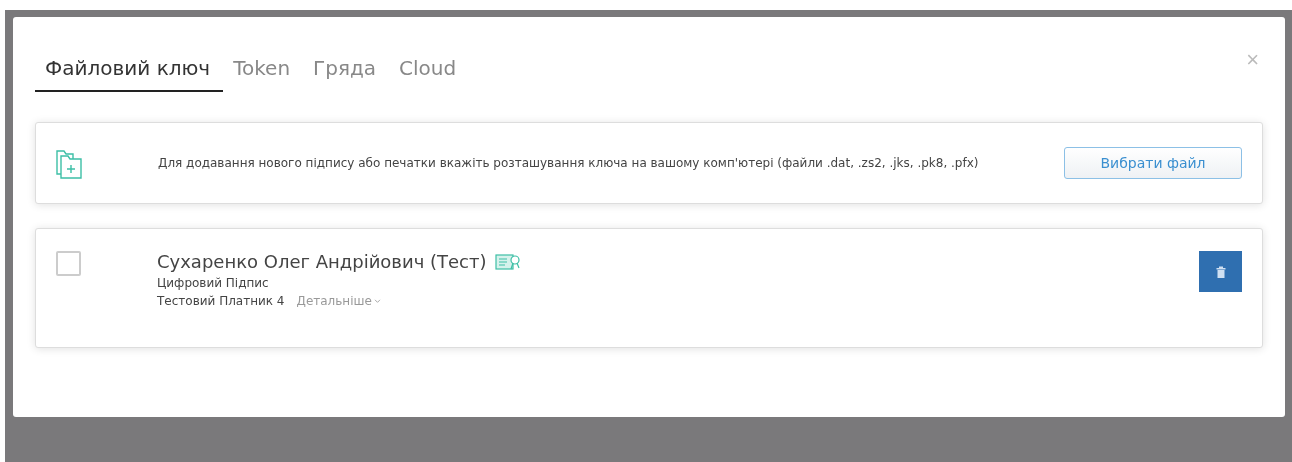 The image size is (1292, 462). Describe the element at coordinates (1153, 163) in the screenshot. I see `choose-file-button: Вибрати файл` at that location.